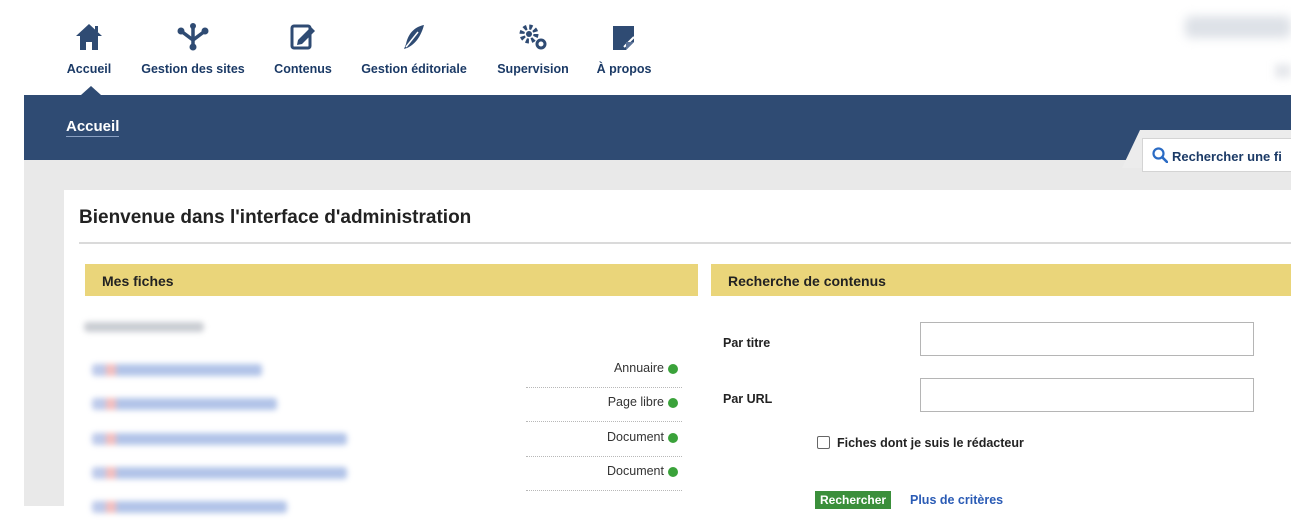 The width and height of the screenshot is (1291, 525). I want to click on nav-item-accueil: Accueil, so click(89, 49).